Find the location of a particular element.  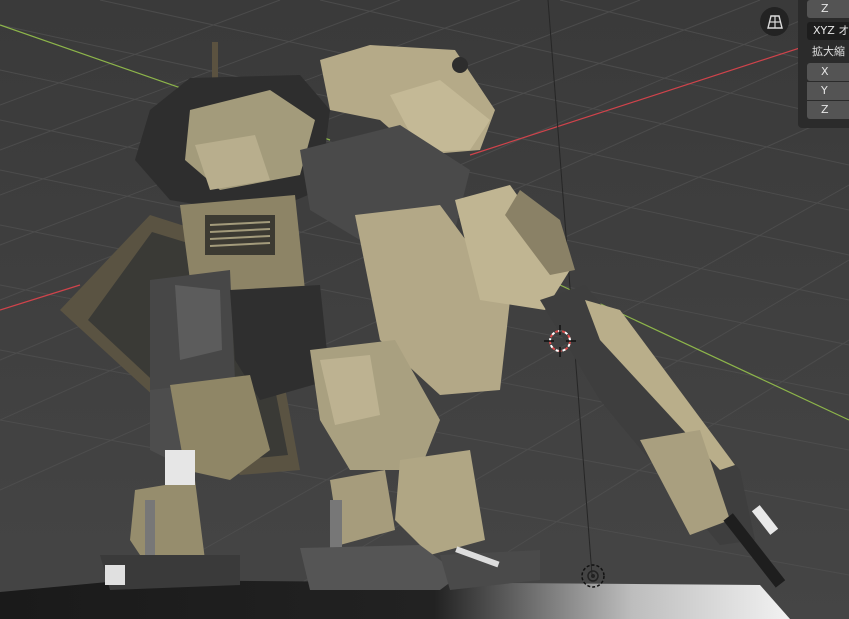

scale-section-label: 拡大縮 is located at coordinates (828, 51).